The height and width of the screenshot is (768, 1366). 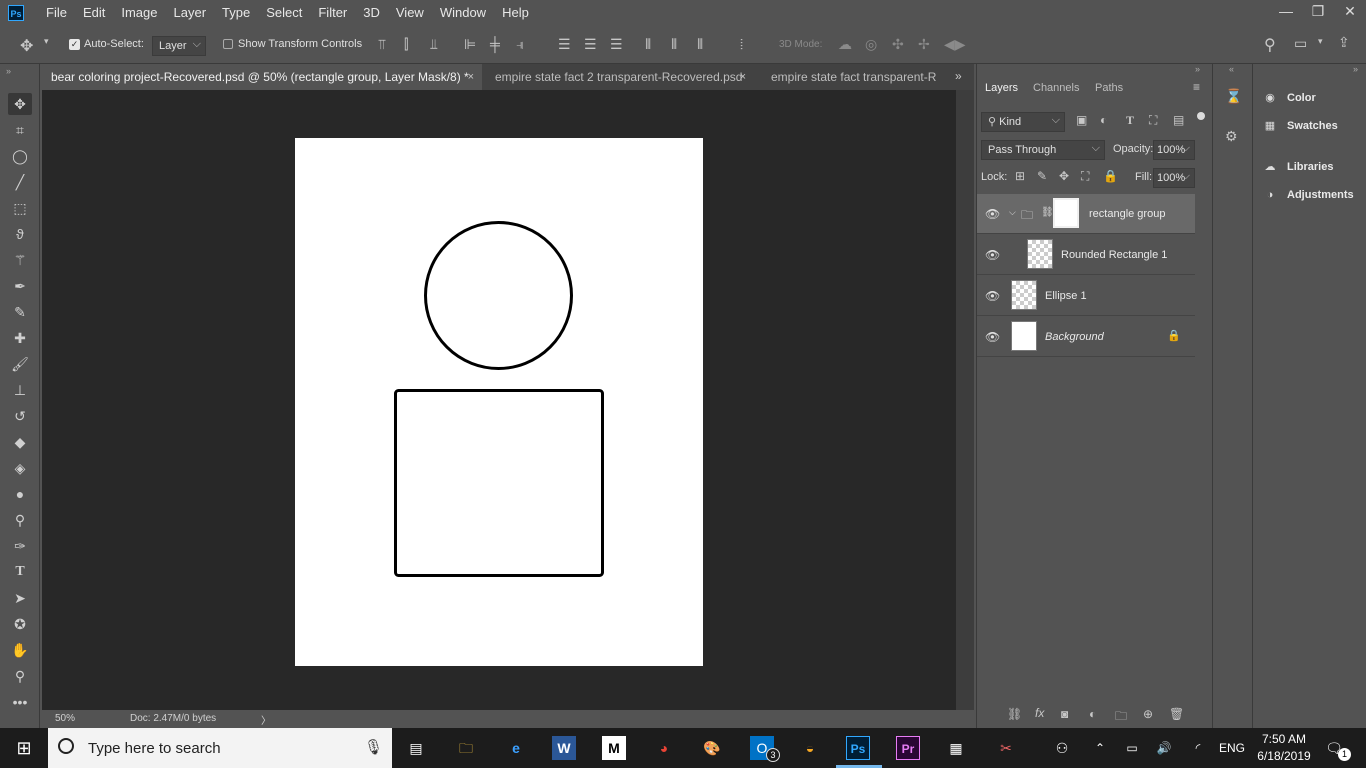 What do you see at coordinates (1127, 214) in the screenshot?
I see `layer-name: rectangle group` at bounding box center [1127, 214].